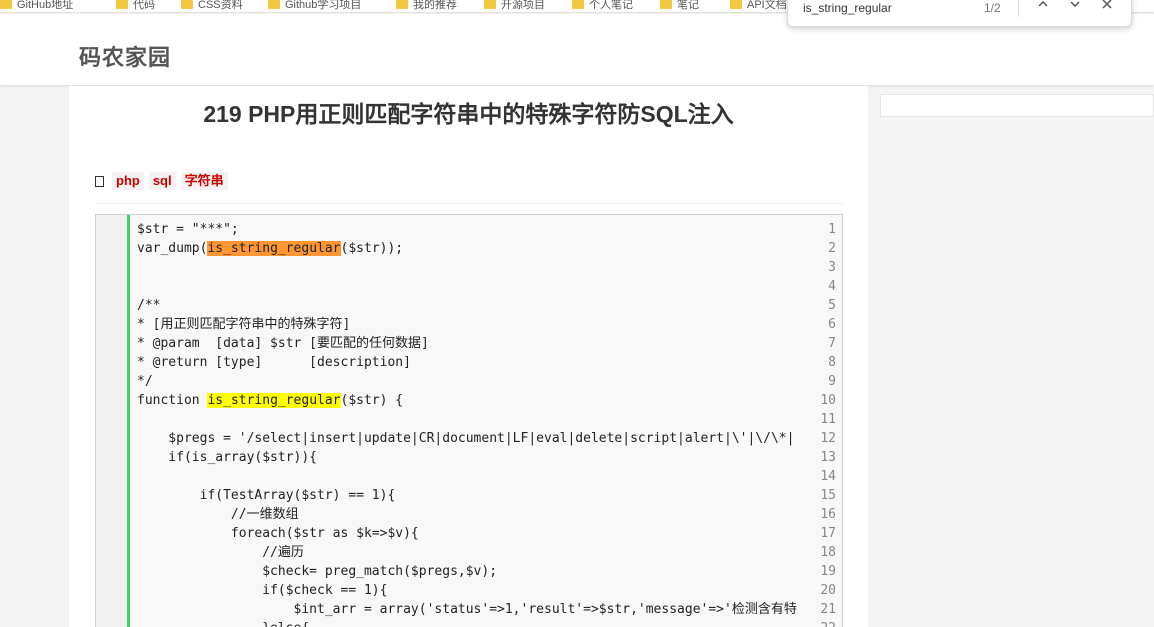 This screenshot has height=627, width=1154. What do you see at coordinates (1018, 8) in the screenshot?
I see `find-separator` at bounding box center [1018, 8].